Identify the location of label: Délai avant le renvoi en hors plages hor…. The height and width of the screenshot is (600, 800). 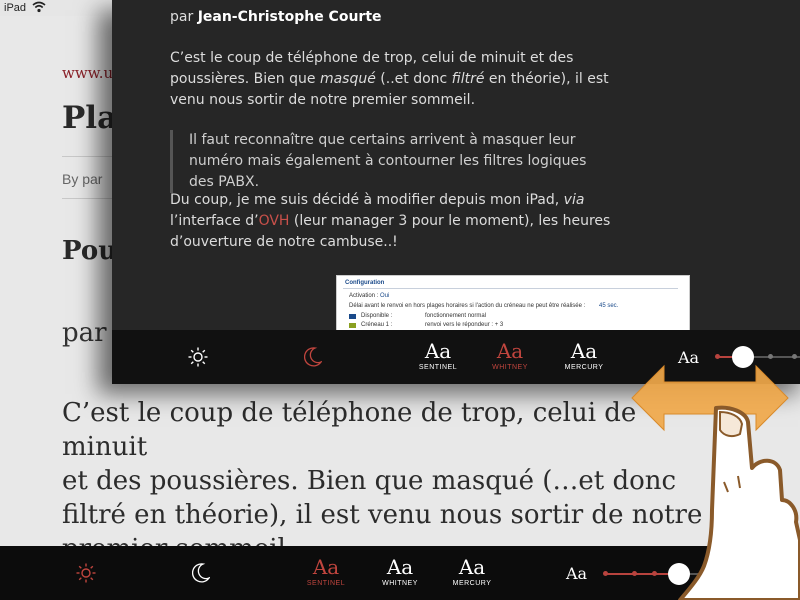
(467, 306).